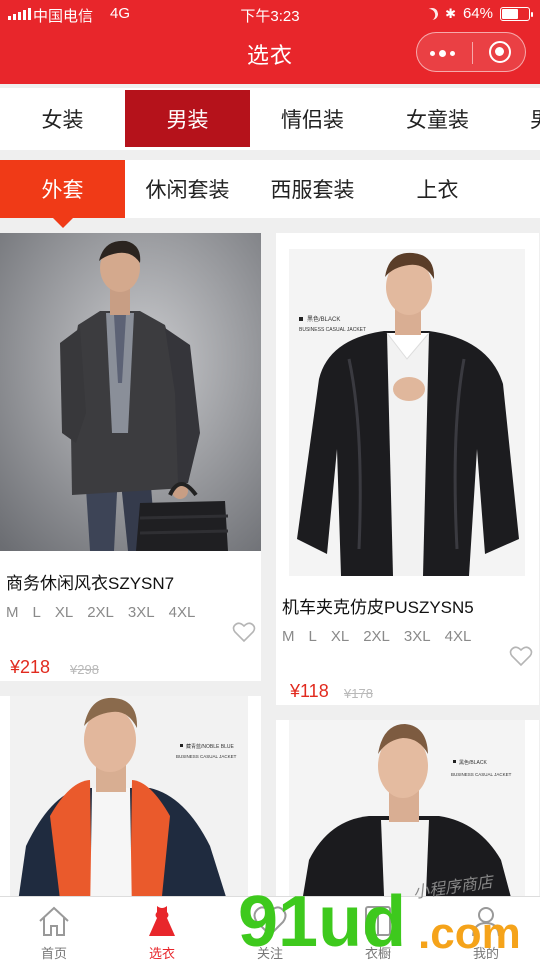 This screenshot has height=960, width=540. Describe the element at coordinates (437, 118) in the screenshot. I see `category-tab-girls: 女童装` at that location.